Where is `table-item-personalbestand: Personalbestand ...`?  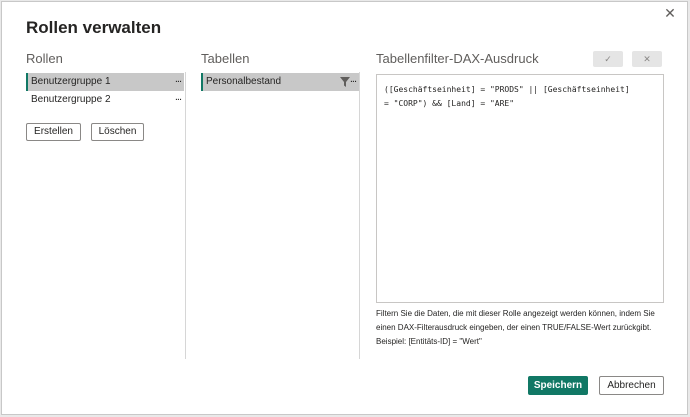 table-item-personalbestand: Personalbestand ... is located at coordinates (280, 82).